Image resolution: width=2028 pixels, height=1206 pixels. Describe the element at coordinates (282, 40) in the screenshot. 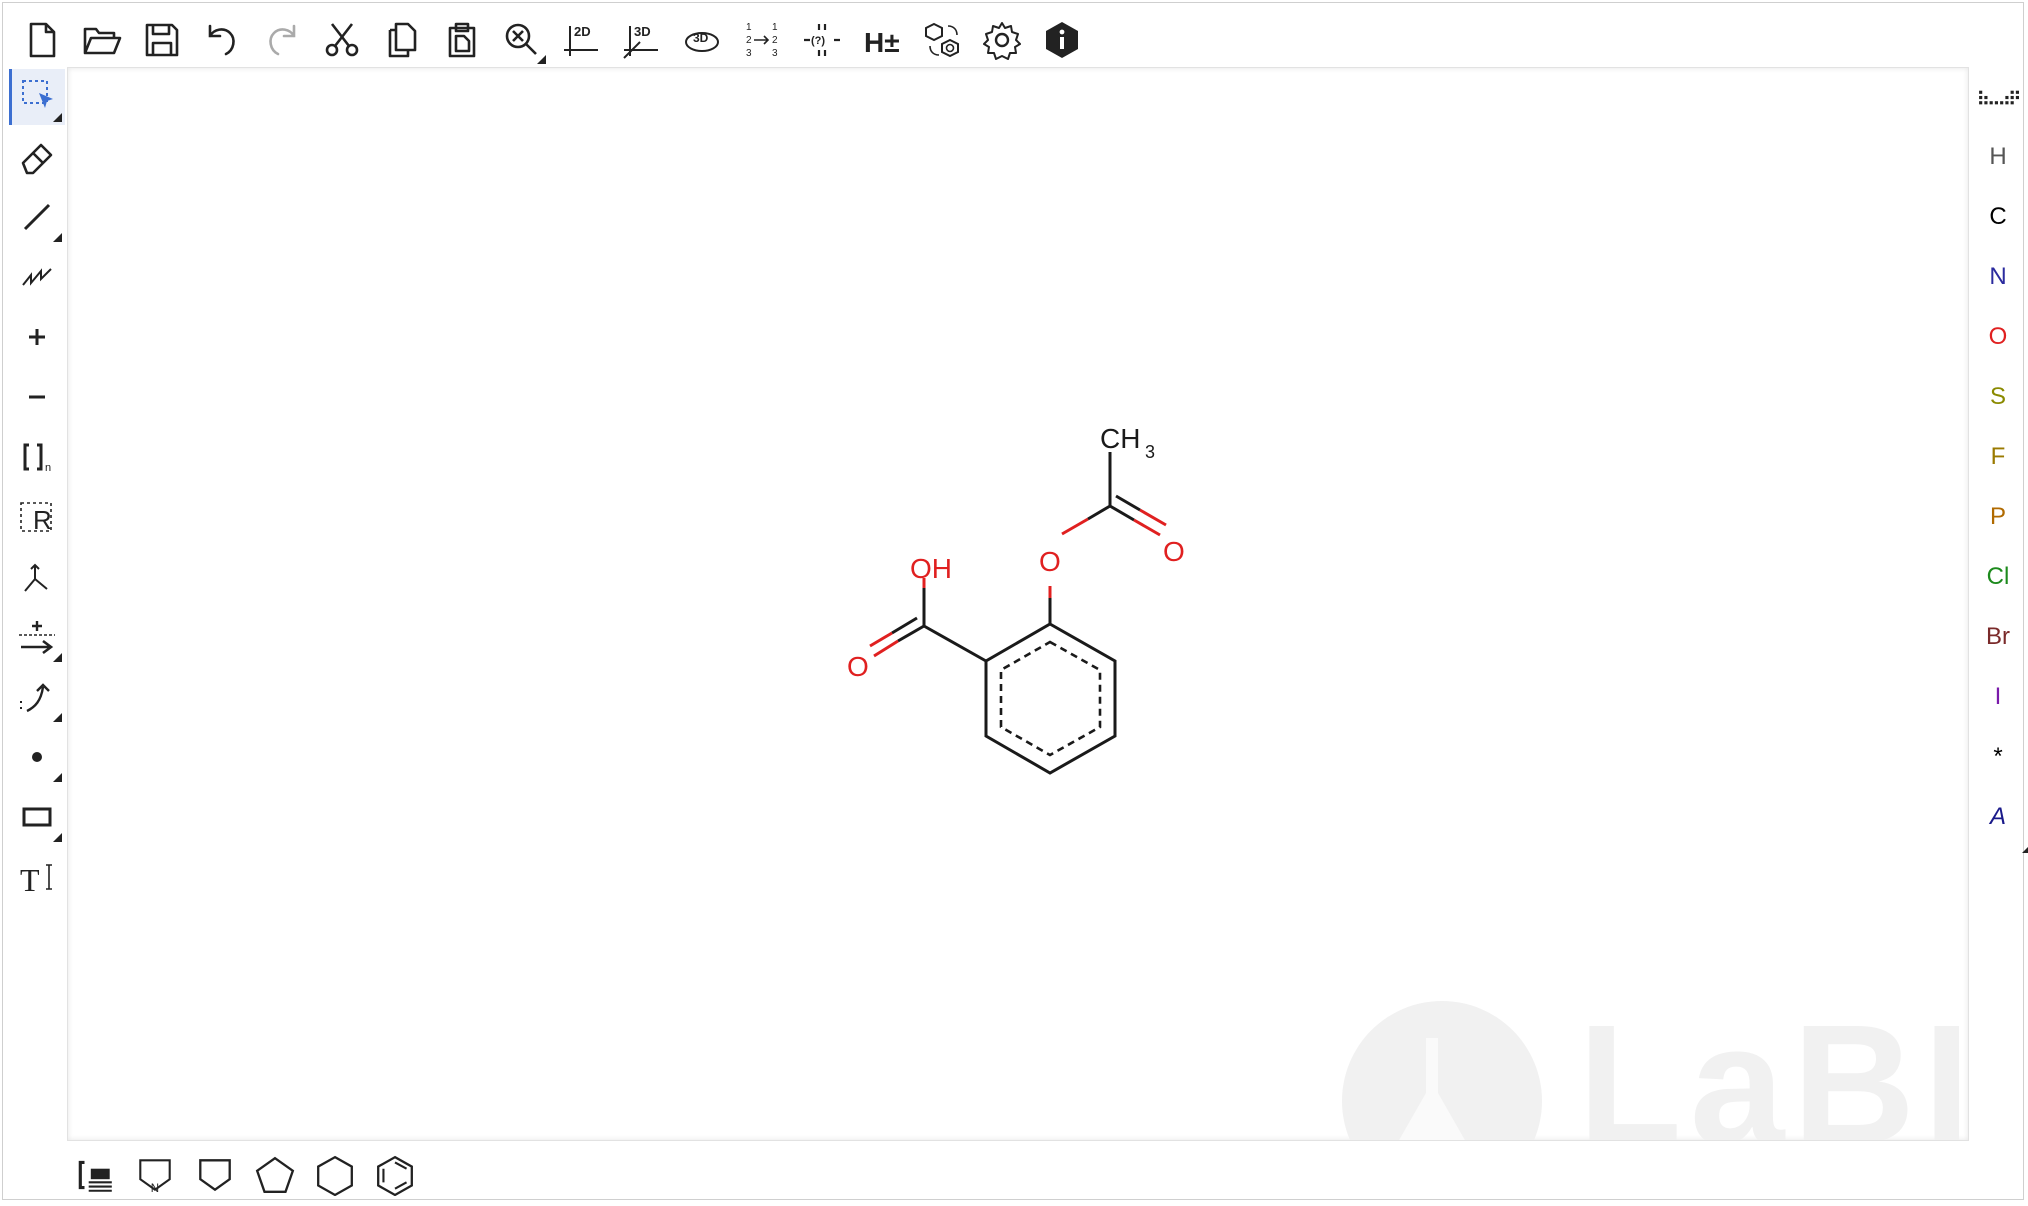

I see `redo-button` at that location.